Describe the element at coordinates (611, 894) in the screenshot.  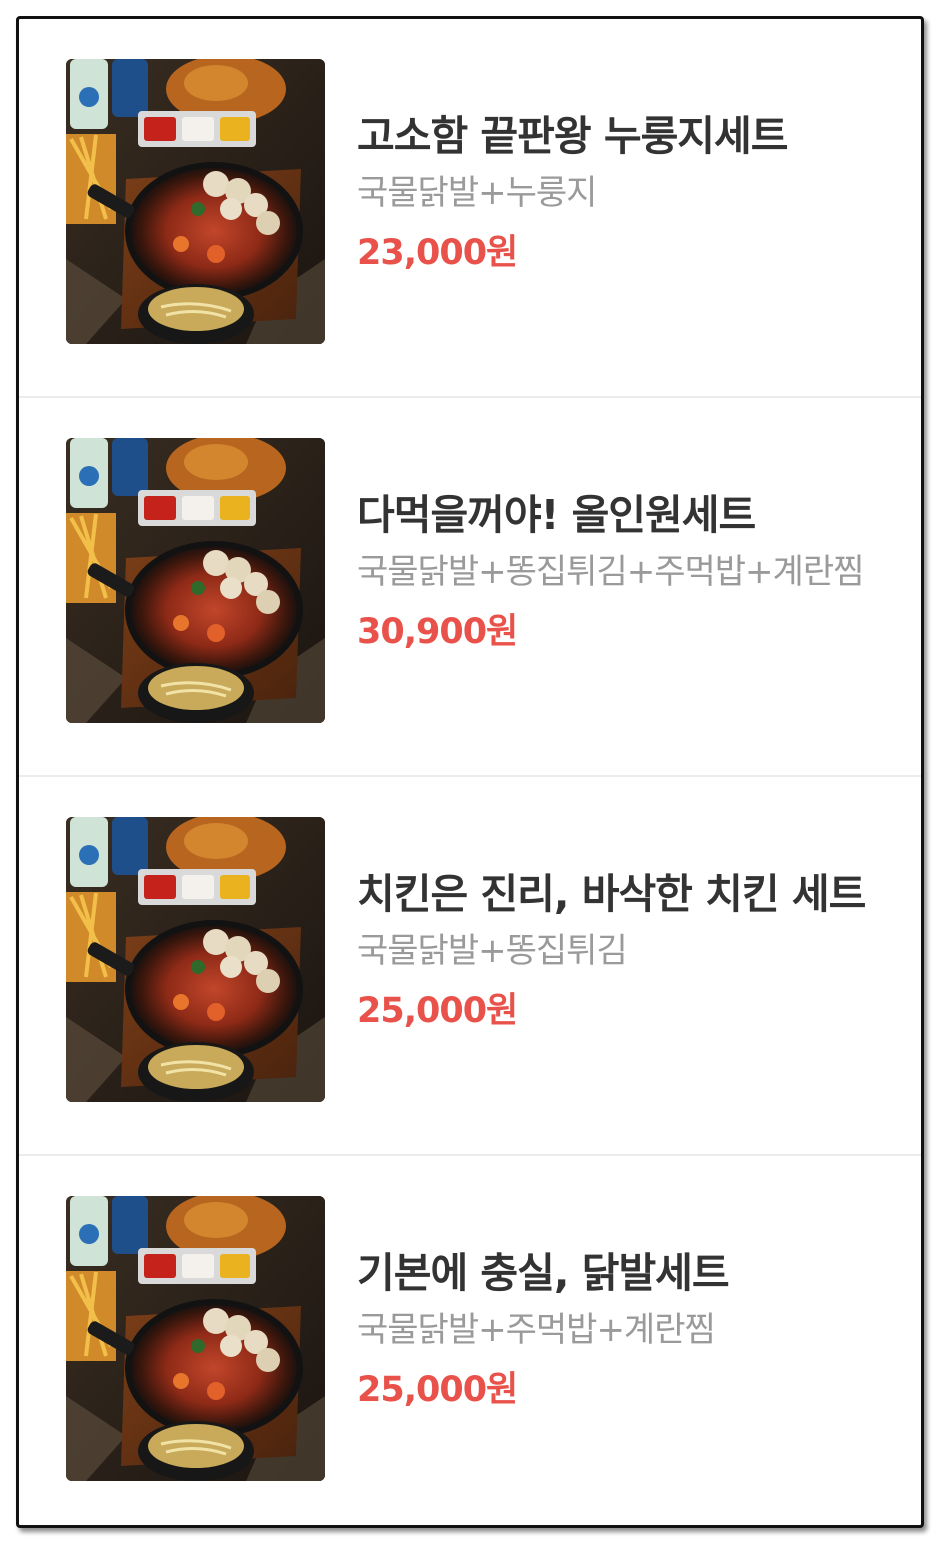
I see `menu-item-name: 치킨은 진리, 바삭한 치킨 세트` at that location.